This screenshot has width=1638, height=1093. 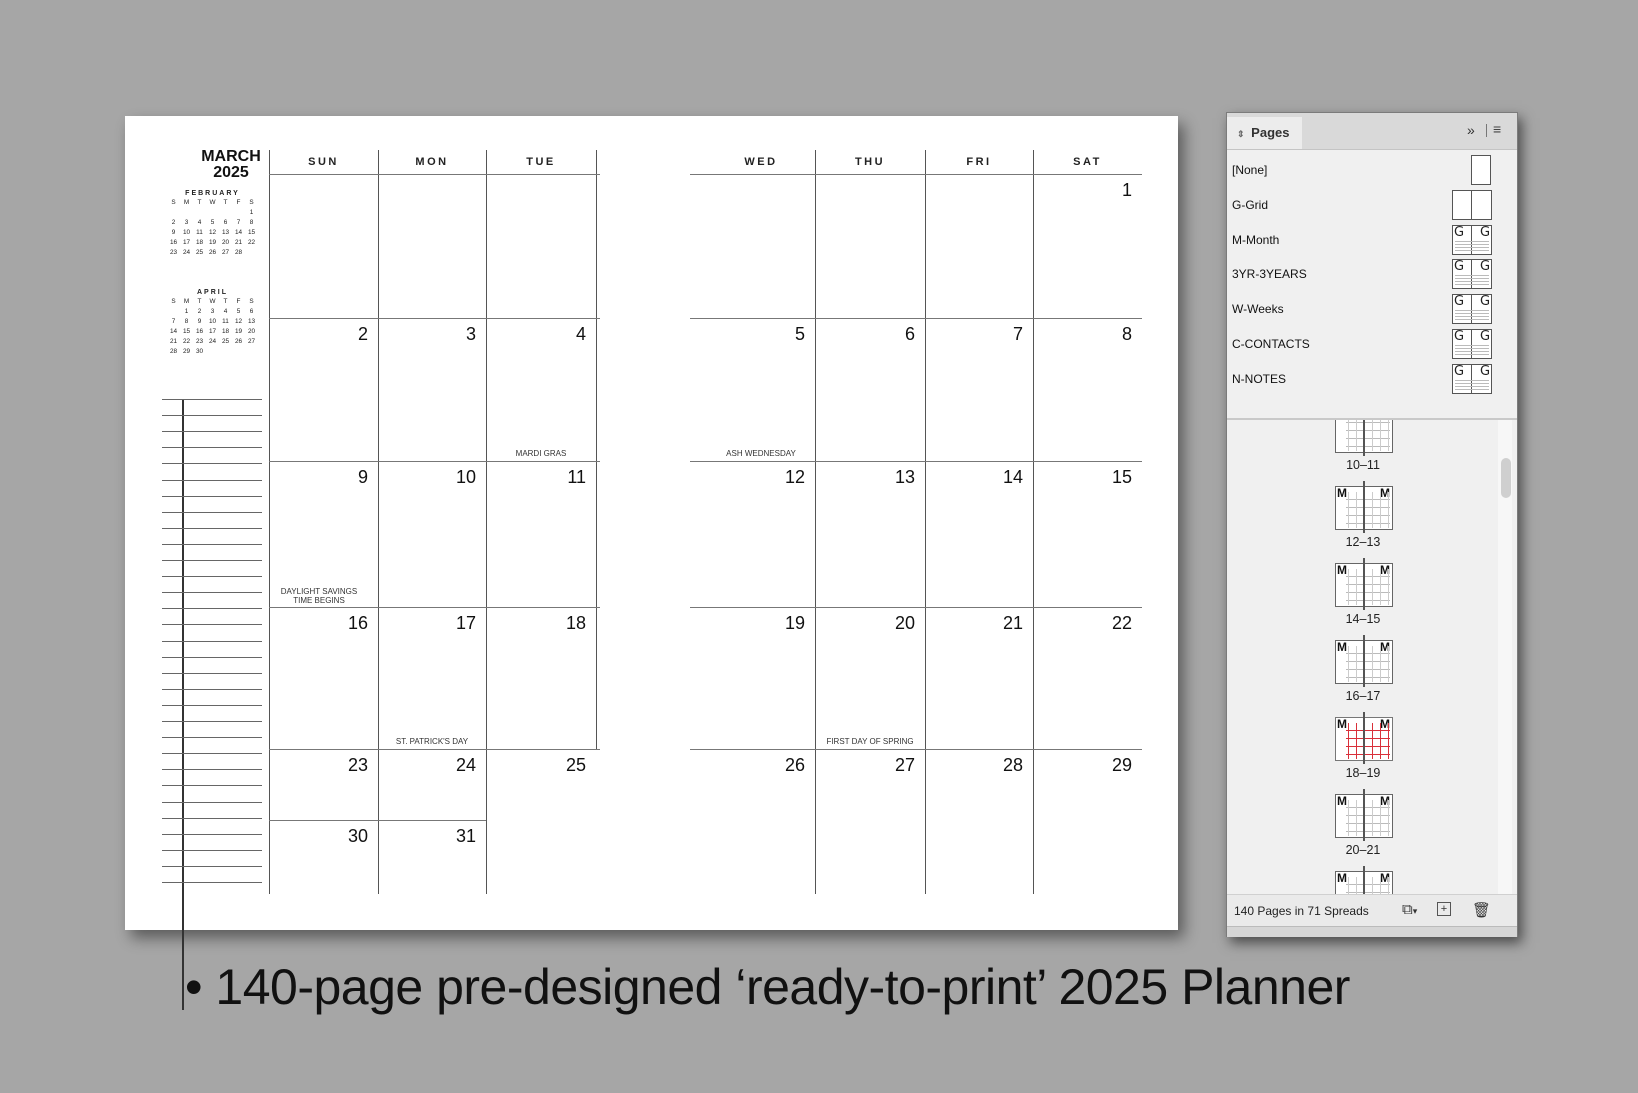 What do you see at coordinates (212, 252) in the screenshot?
I see `mini-day: 26` at bounding box center [212, 252].